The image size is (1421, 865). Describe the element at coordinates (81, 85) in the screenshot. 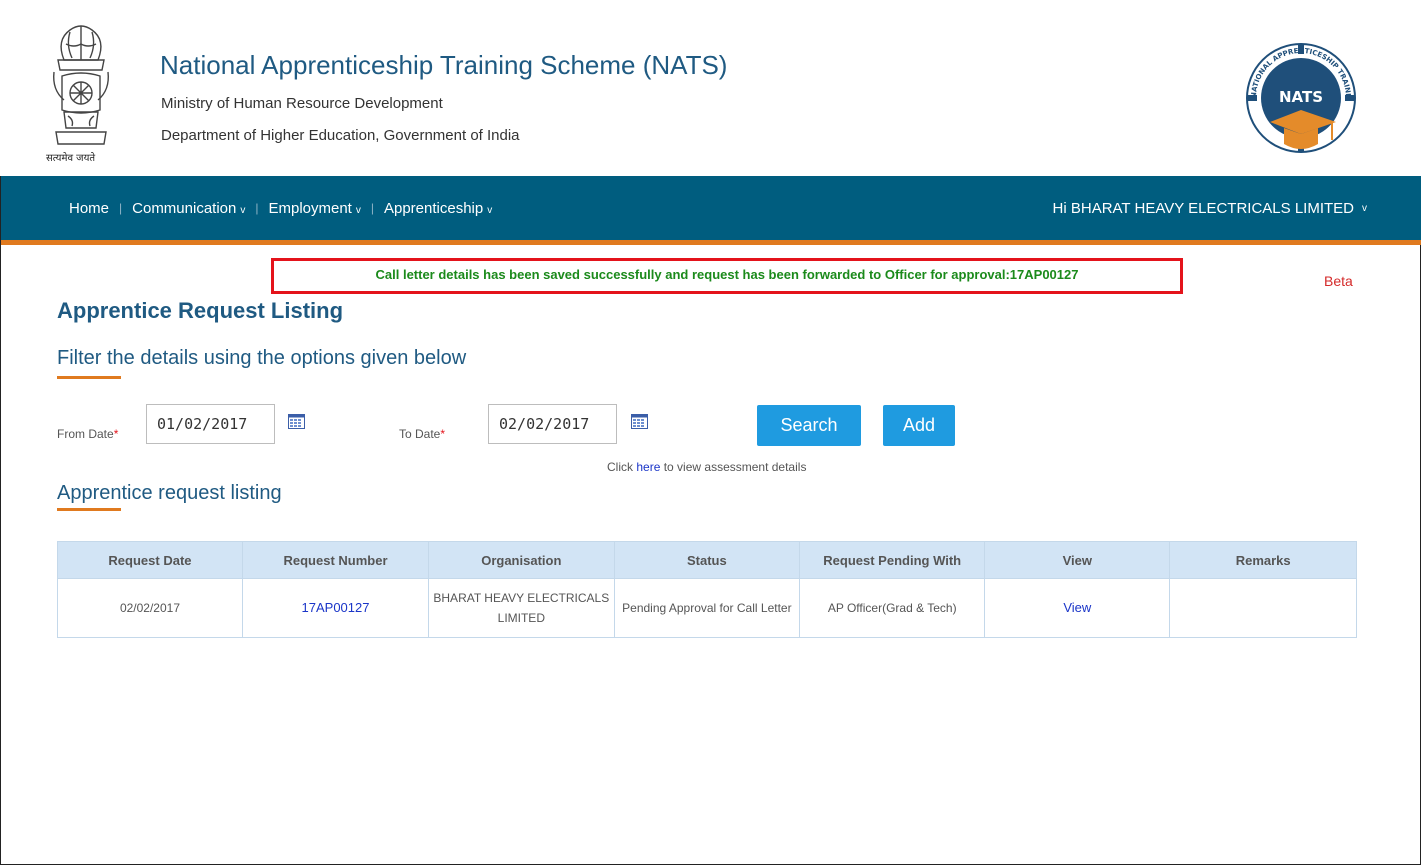

I see `national-emblem-icon` at that location.